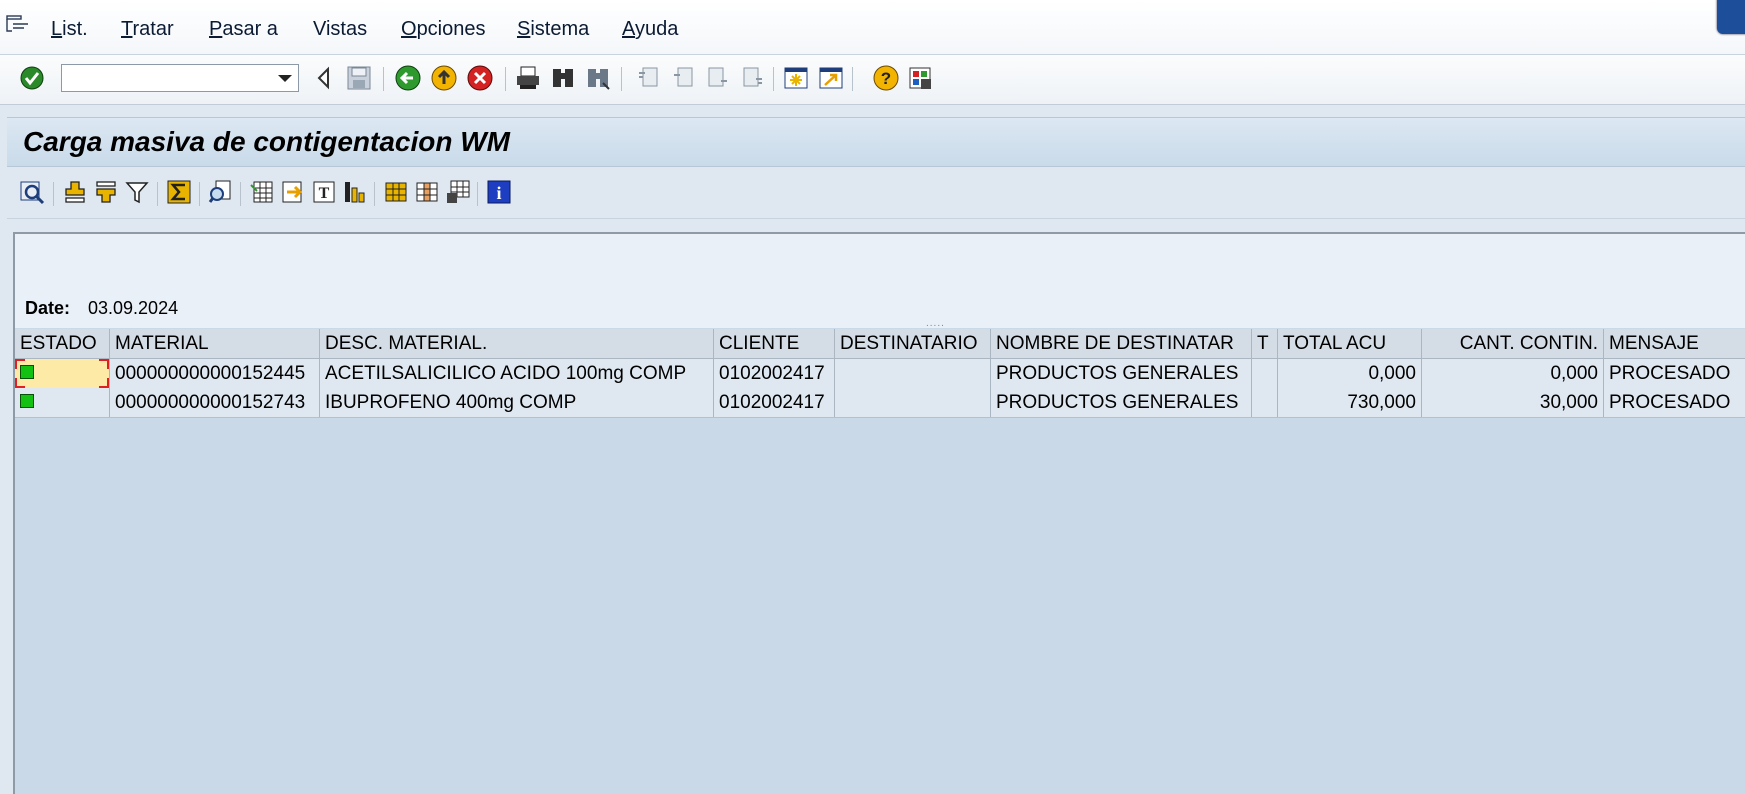 The width and height of the screenshot is (1745, 794). I want to click on command-field, so click(180, 78).